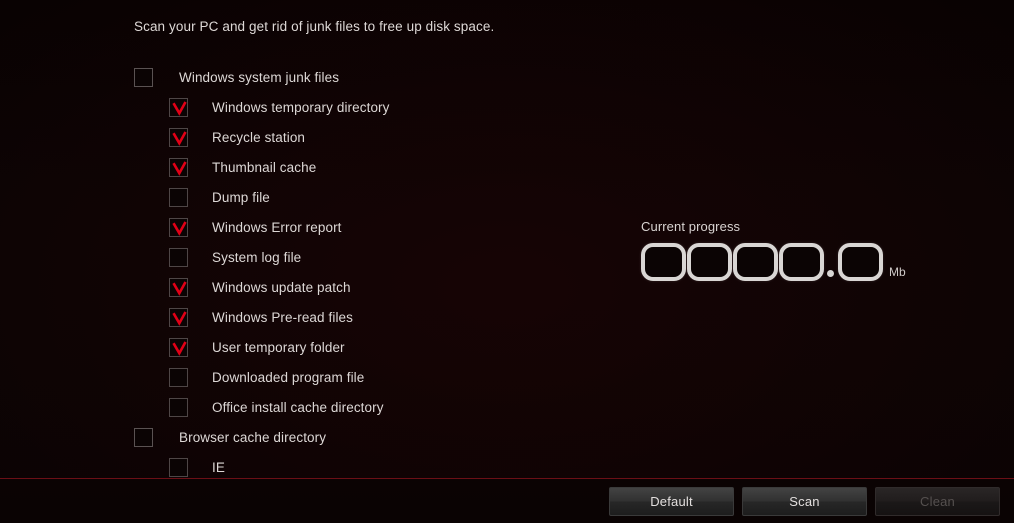 The height and width of the screenshot is (523, 1014). I want to click on junk-item-row: Thumbnail cache, so click(369, 167).